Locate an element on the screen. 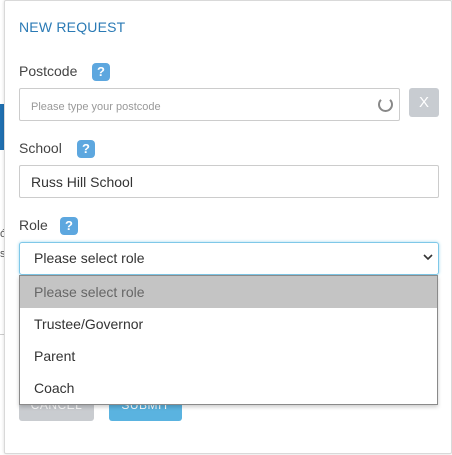 Image resolution: width=452 pixels, height=455 pixels. school-label: School is located at coordinates (40, 148).